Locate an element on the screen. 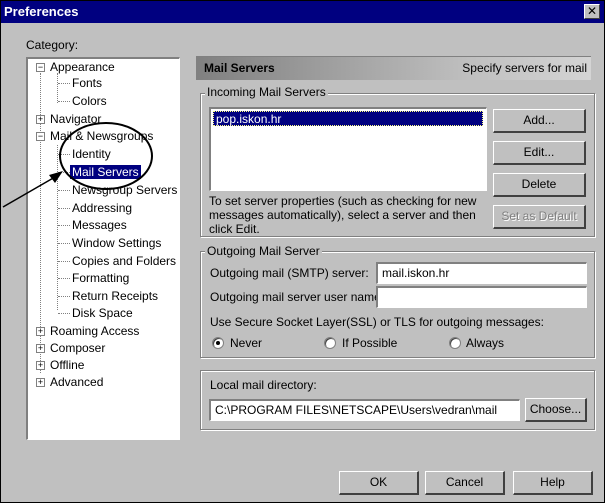 The height and width of the screenshot is (503, 605). outgoing-group-label: Outgoing Mail Server is located at coordinates (263, 251).